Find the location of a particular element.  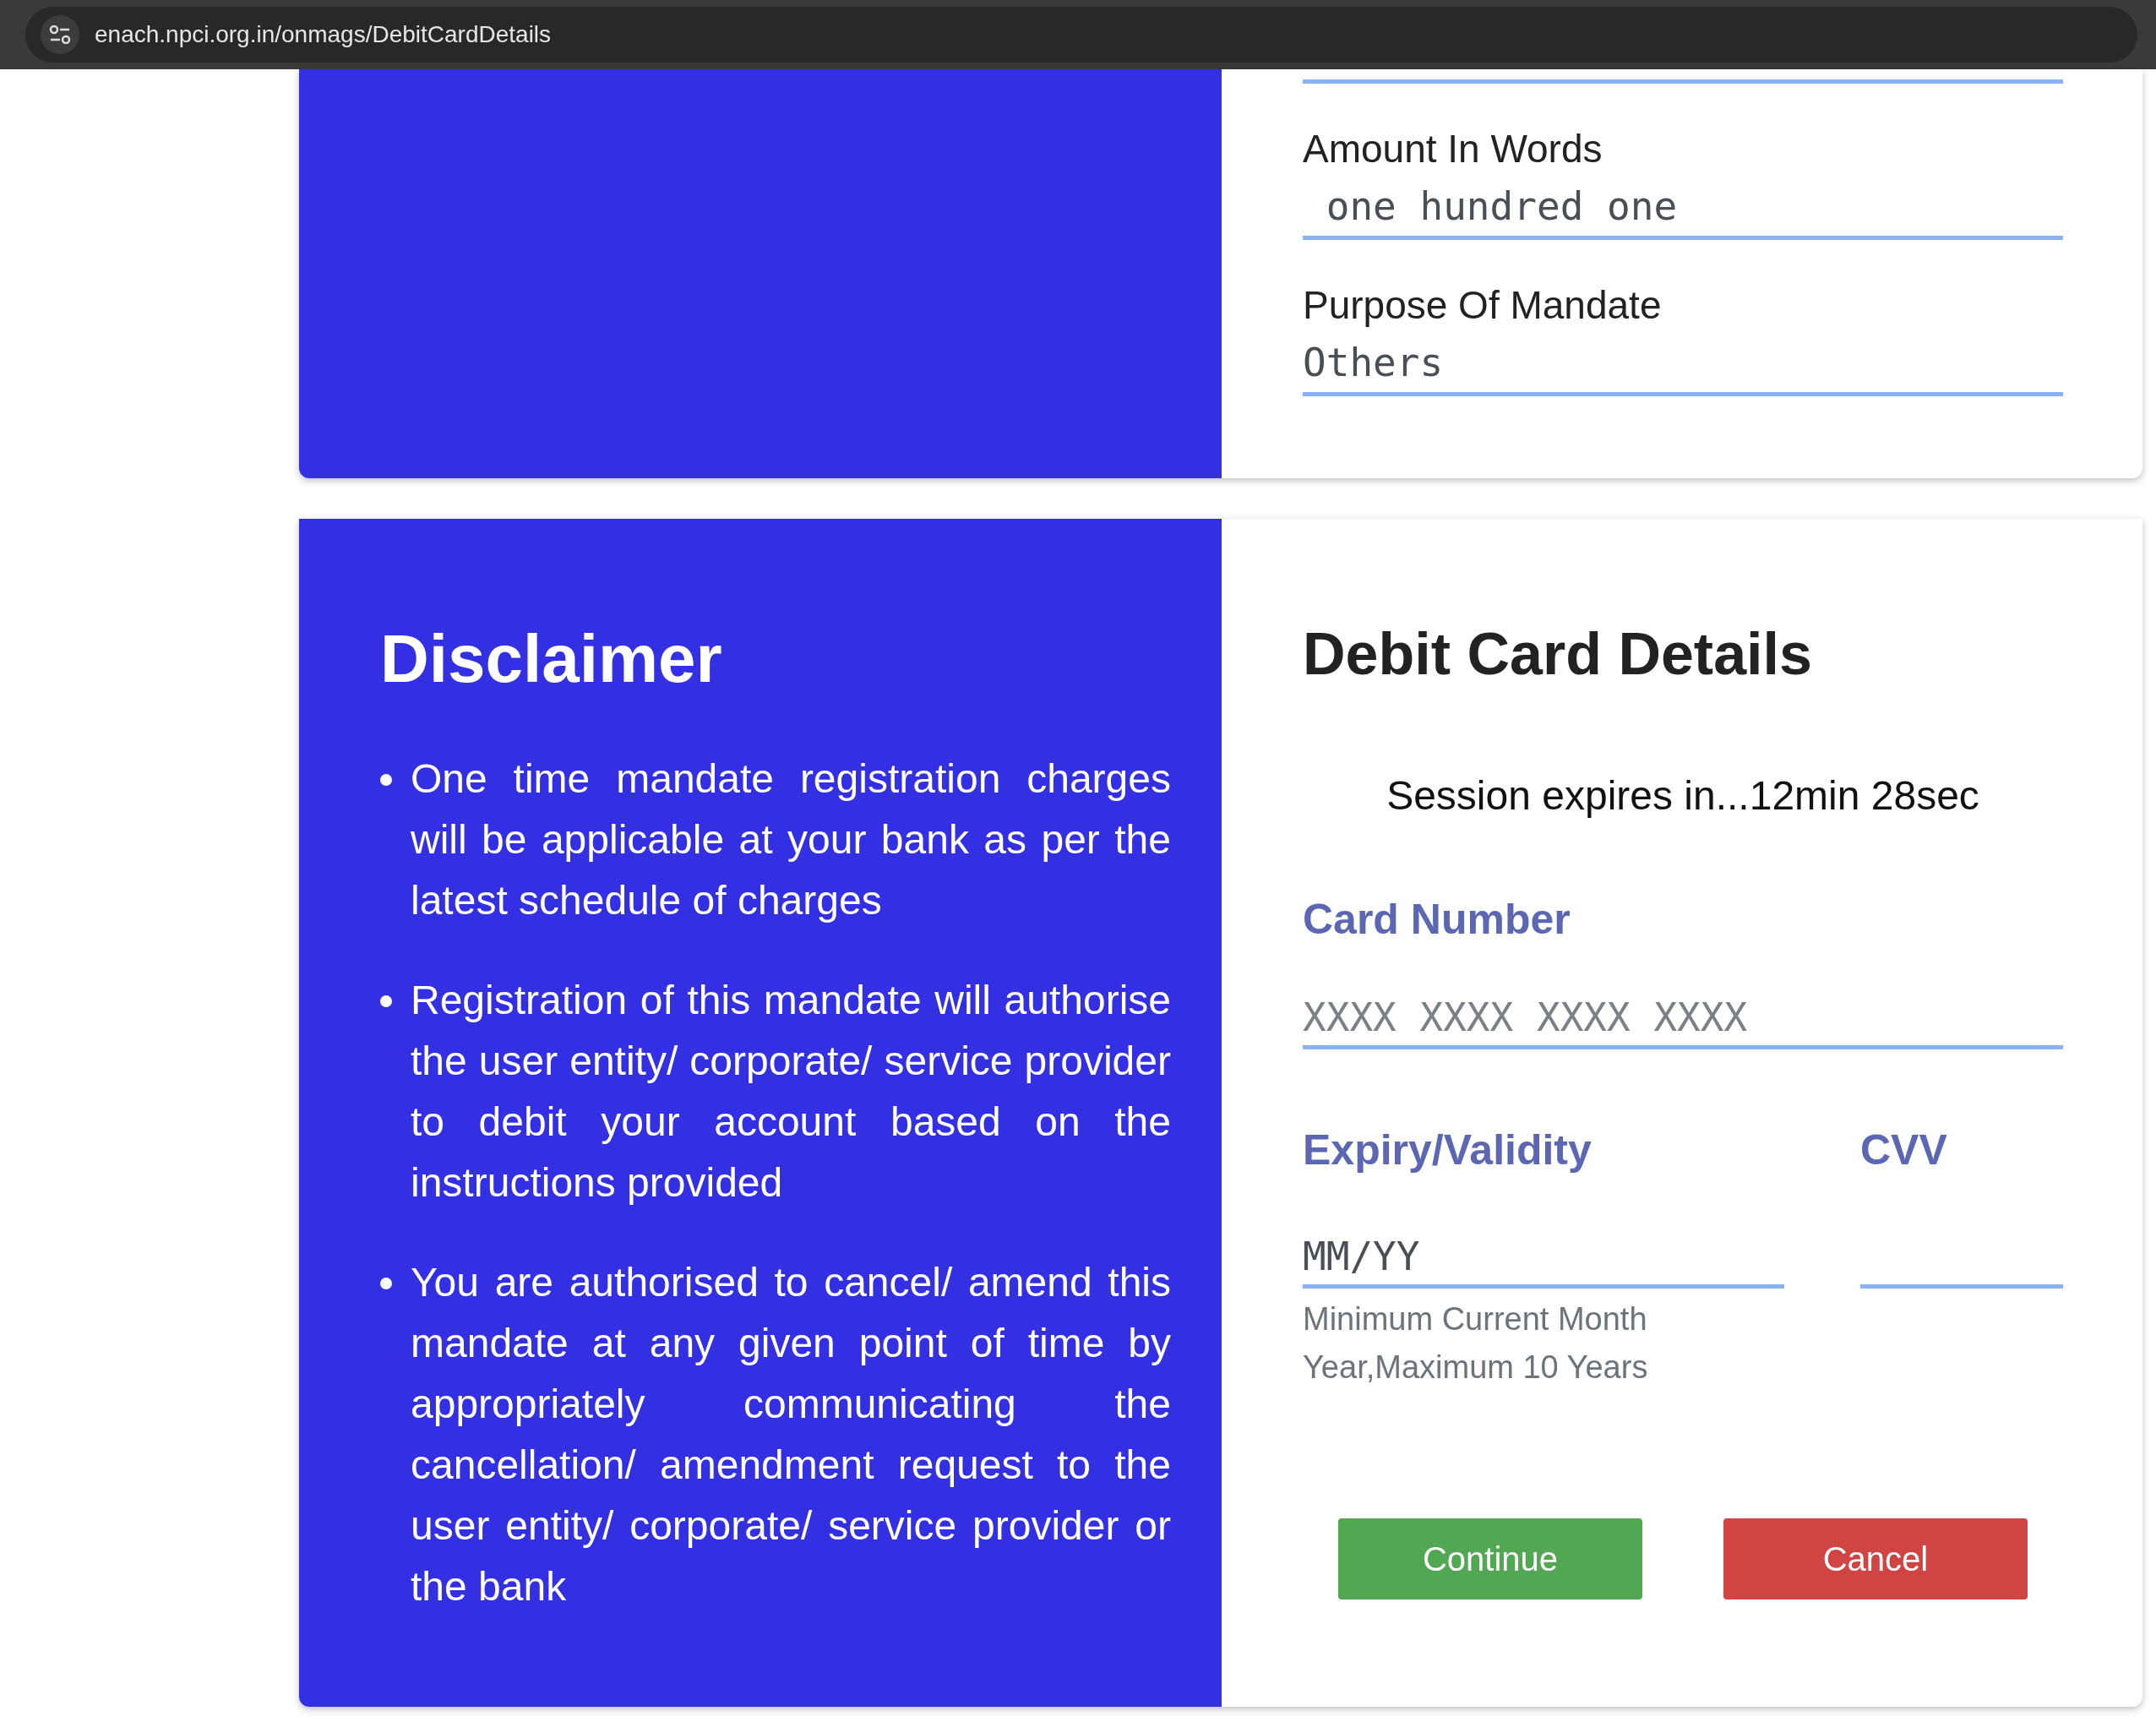

section-title: Debit Card Details is located at coordinates (1558, 654).